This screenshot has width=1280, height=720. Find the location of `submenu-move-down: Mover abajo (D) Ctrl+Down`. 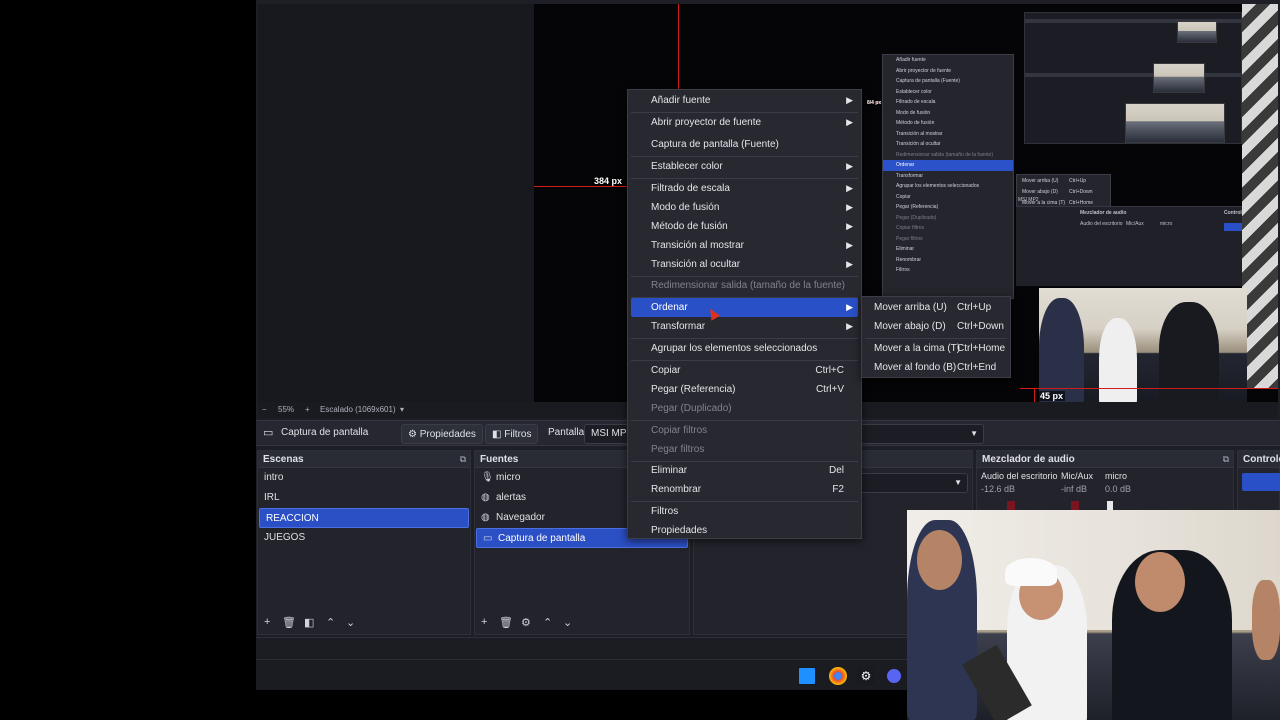

submenu-move-down: Mover abajo (D) Ctrl+Down is located at coordinates (936, 326).